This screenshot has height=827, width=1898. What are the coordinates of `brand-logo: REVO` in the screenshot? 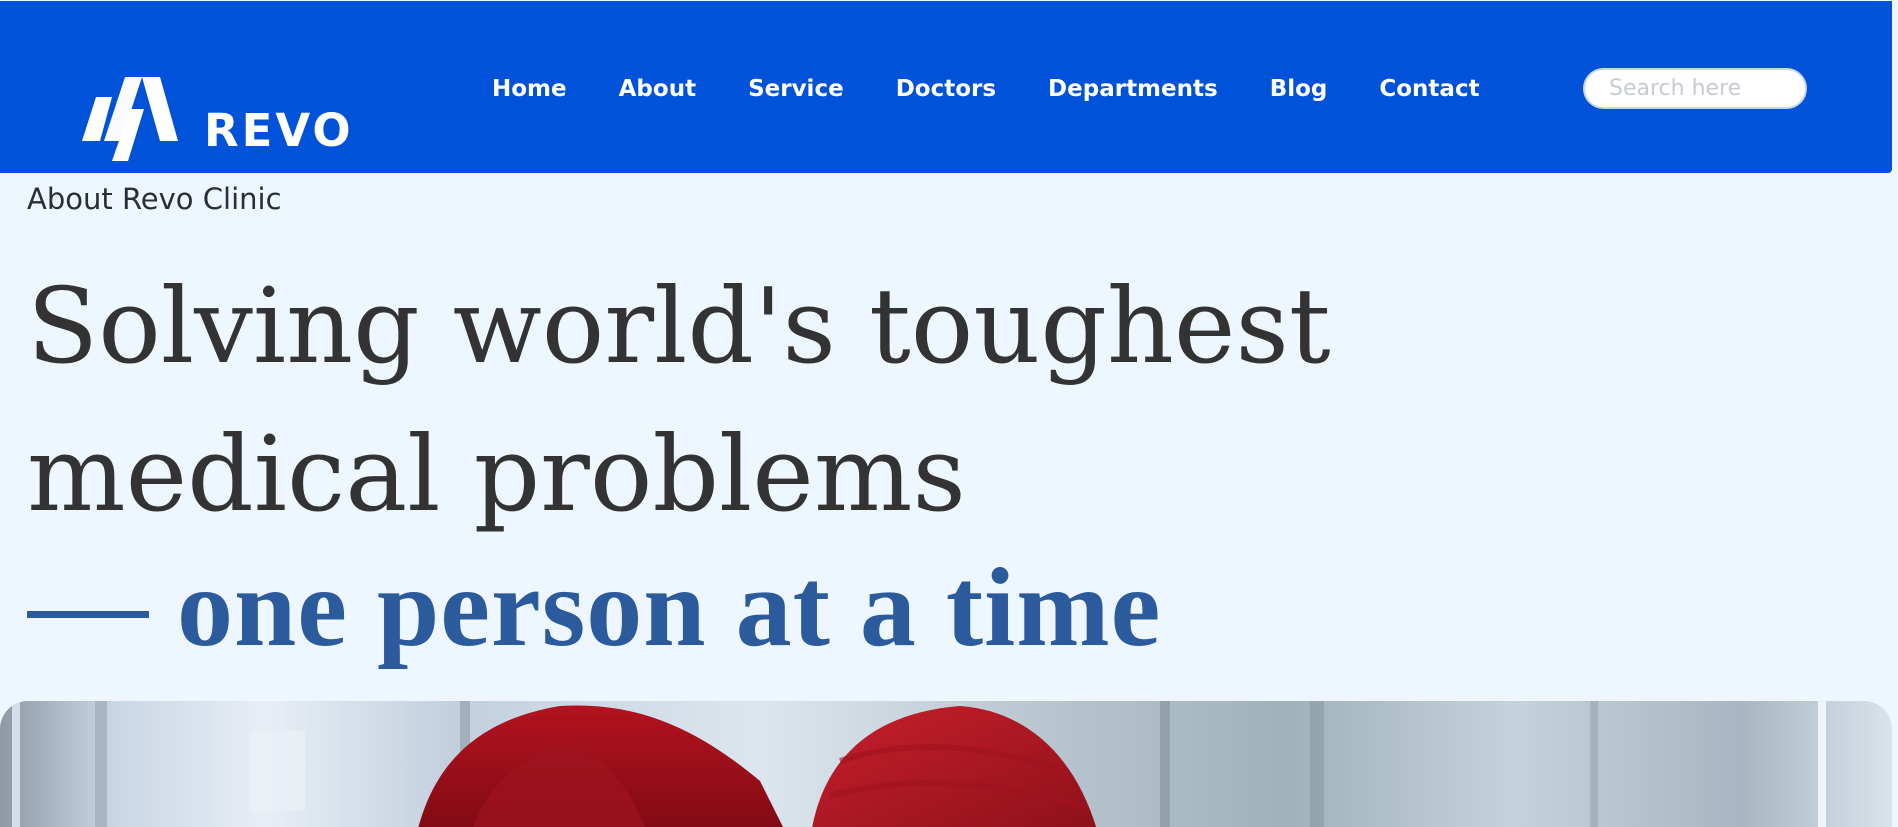 It's located at (218, 117).